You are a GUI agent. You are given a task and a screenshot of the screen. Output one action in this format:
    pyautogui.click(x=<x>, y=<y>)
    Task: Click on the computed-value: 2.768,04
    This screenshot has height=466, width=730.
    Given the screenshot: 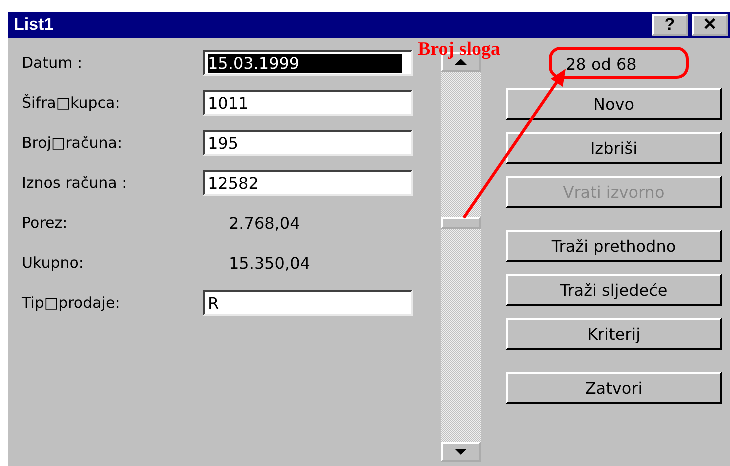 What is the action you would take?
    pyautogui.click(x=264, y=223)
    